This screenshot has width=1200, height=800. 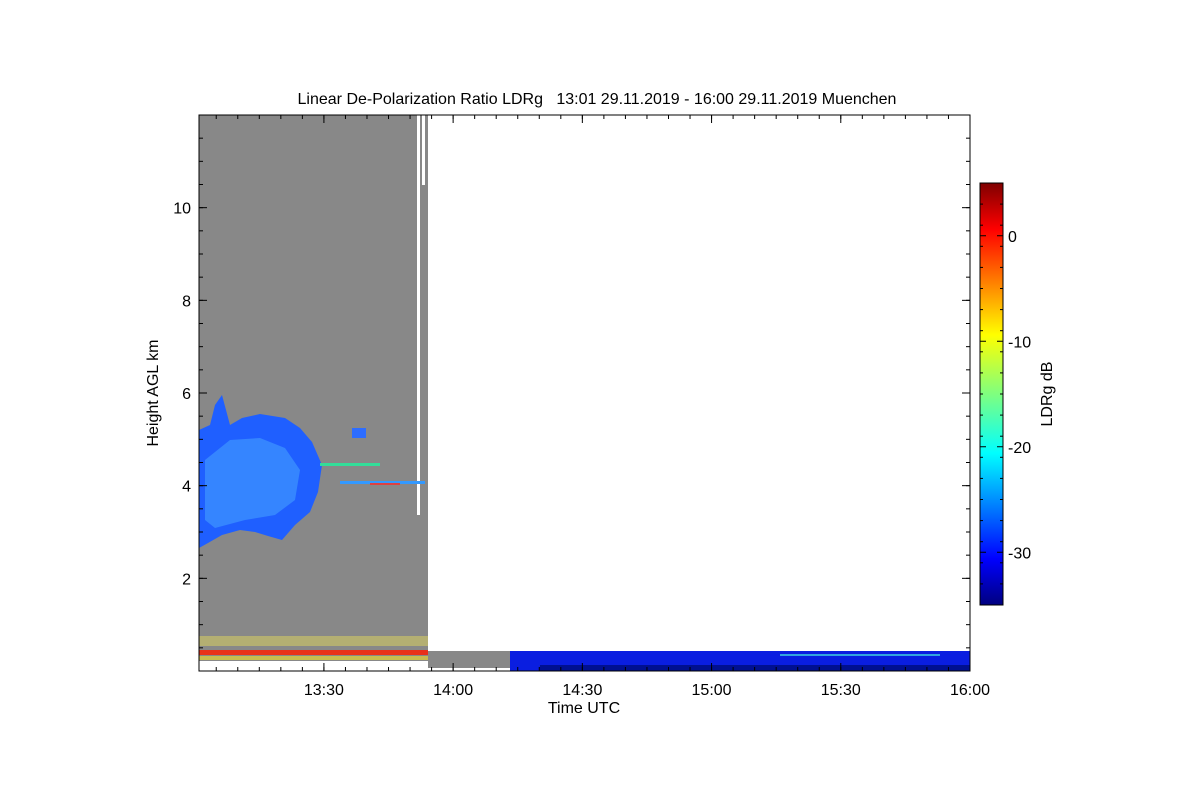 I want to click on y-tick-label: 2, so click(x=186, y=579).